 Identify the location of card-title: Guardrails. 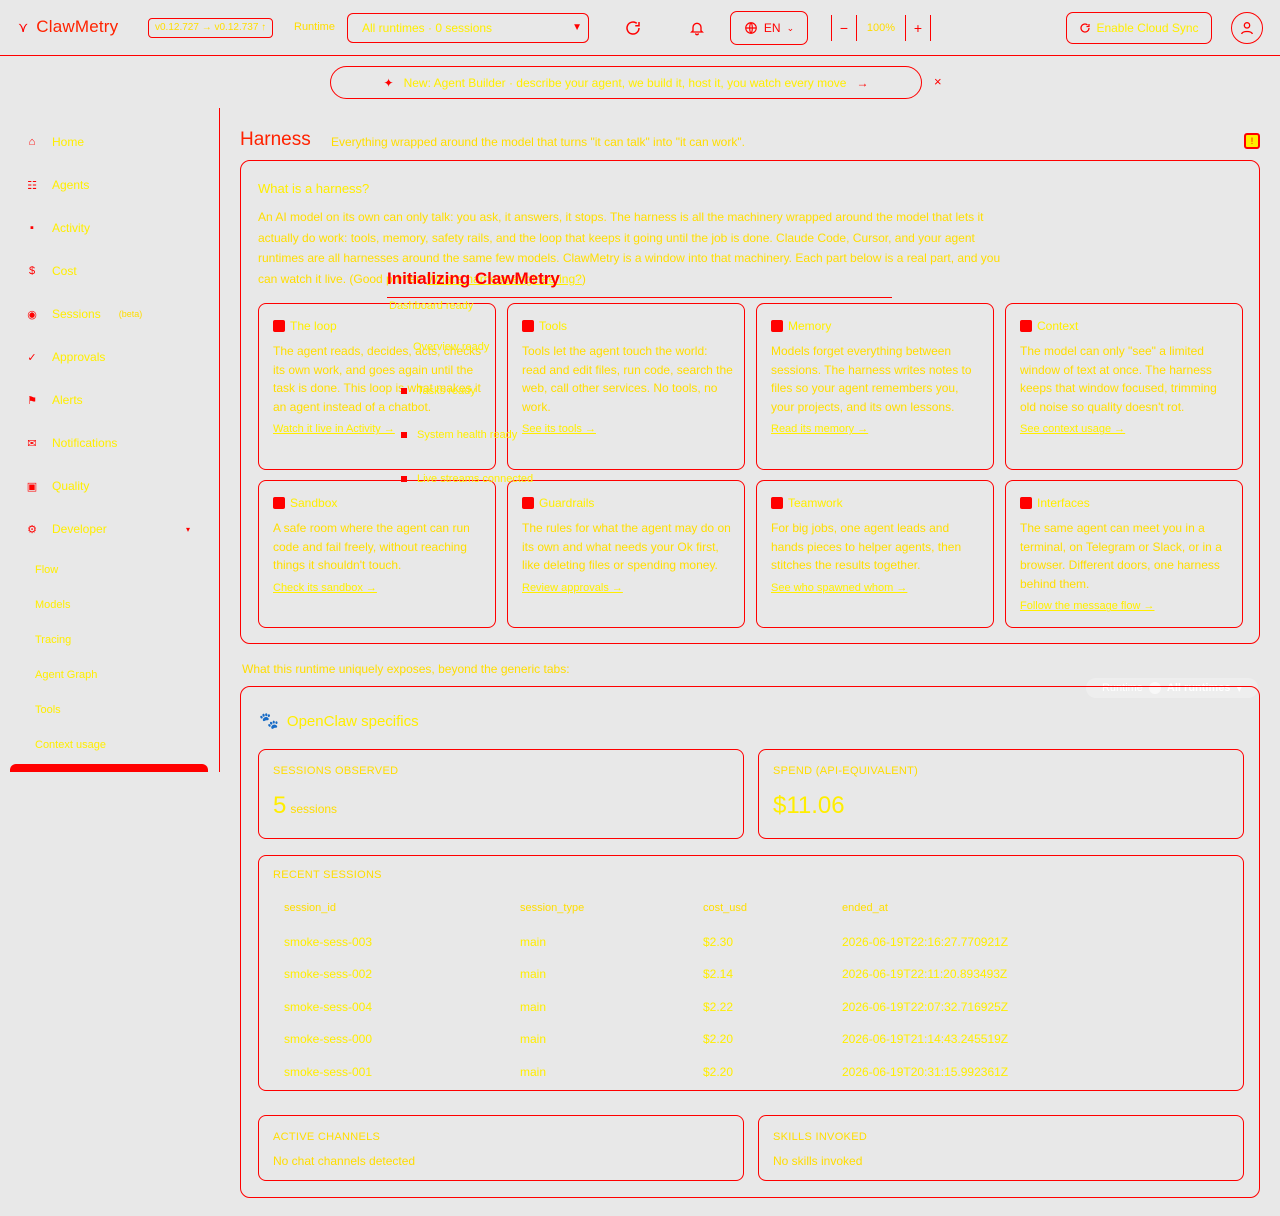
(558, 503).